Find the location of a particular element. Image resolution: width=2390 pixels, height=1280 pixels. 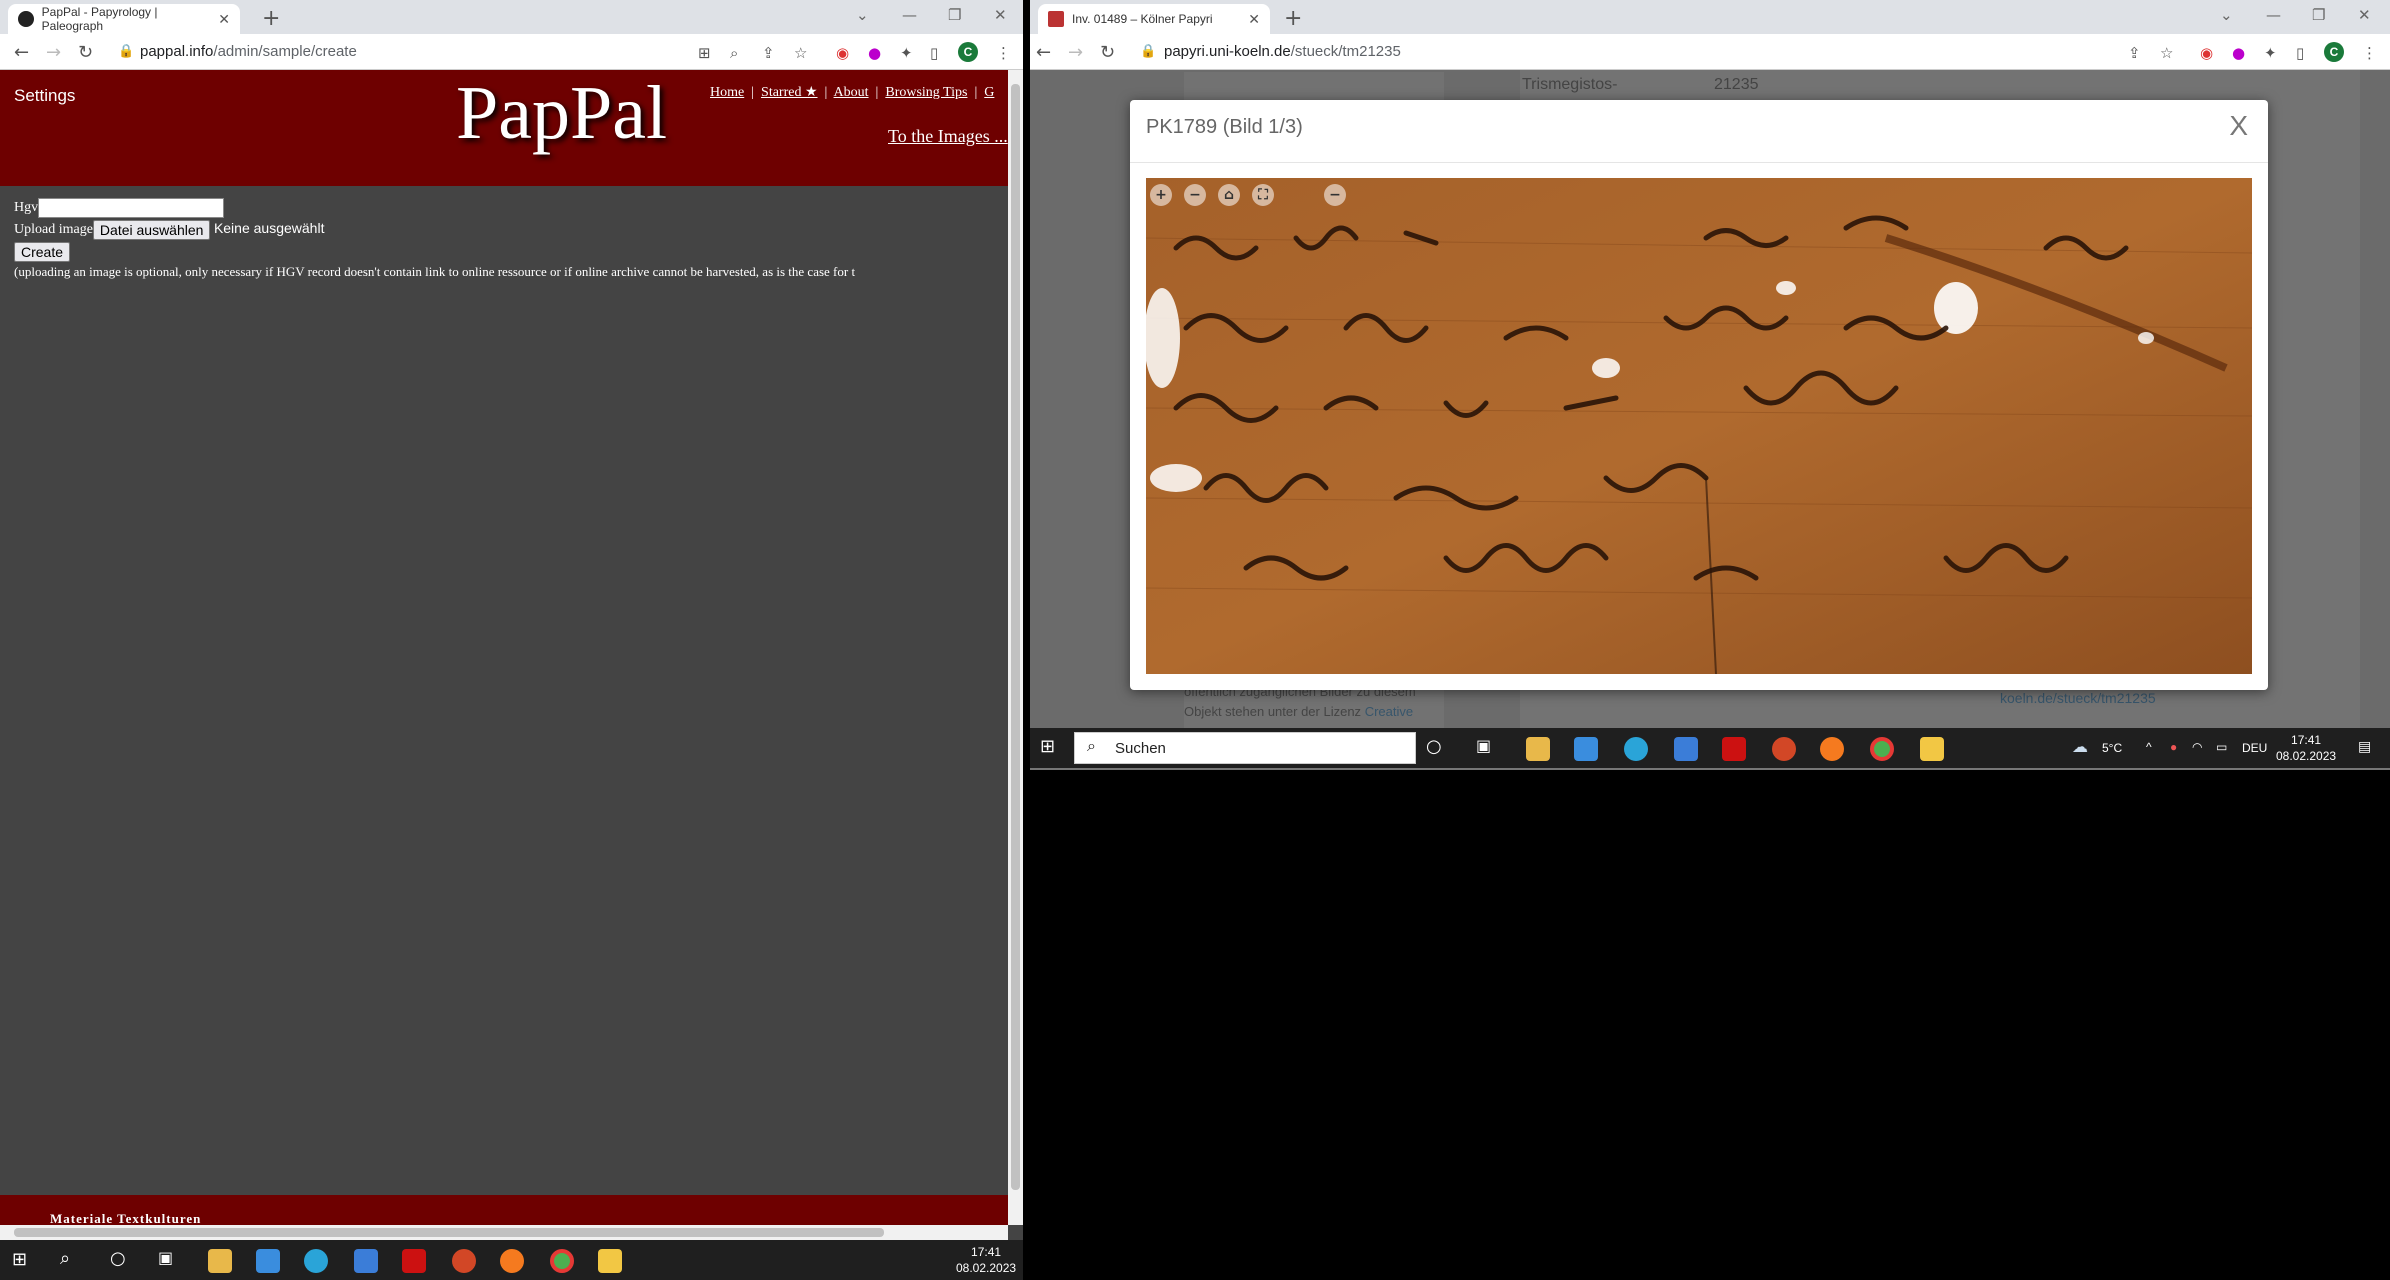

scroll-thumb-h is located at coordinates (449, 1232).